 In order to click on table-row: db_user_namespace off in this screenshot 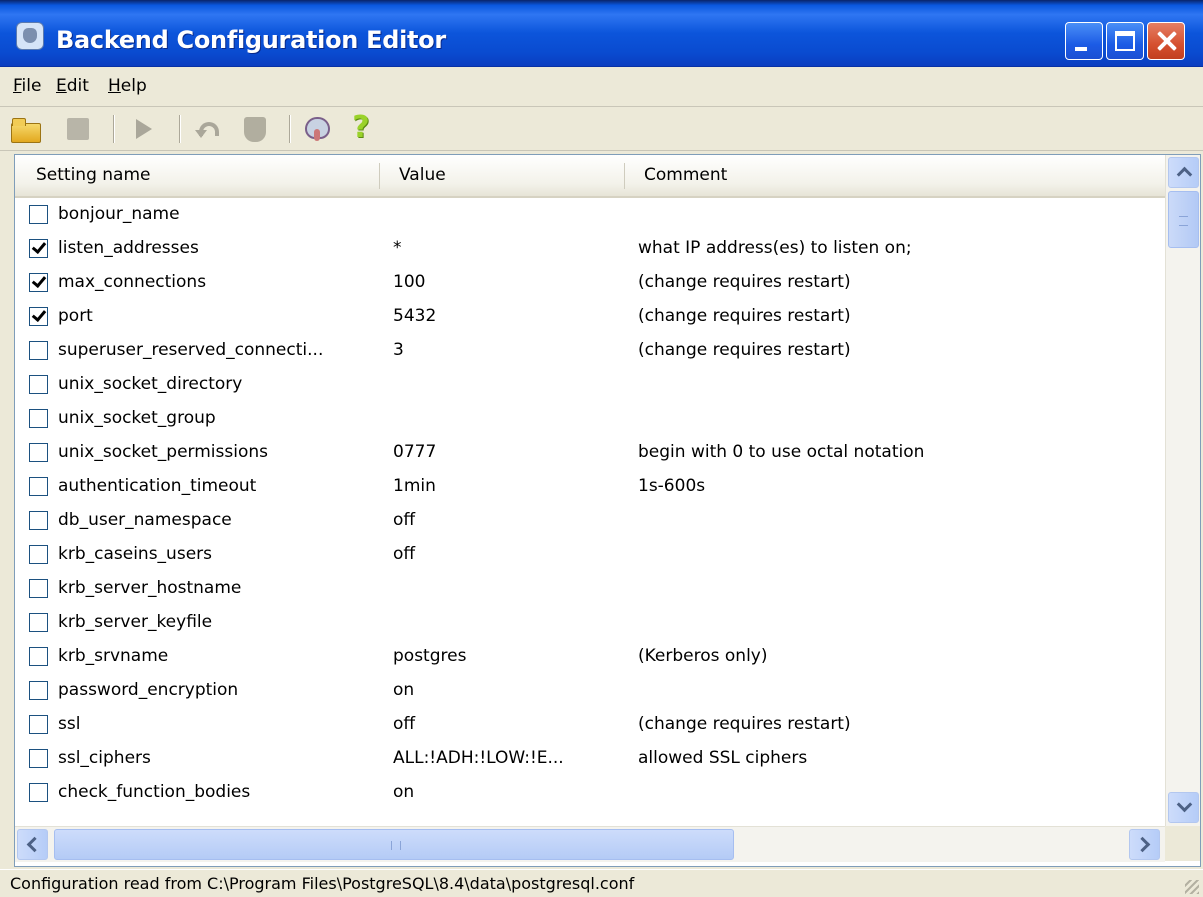, I will do `click(590, 521)`.